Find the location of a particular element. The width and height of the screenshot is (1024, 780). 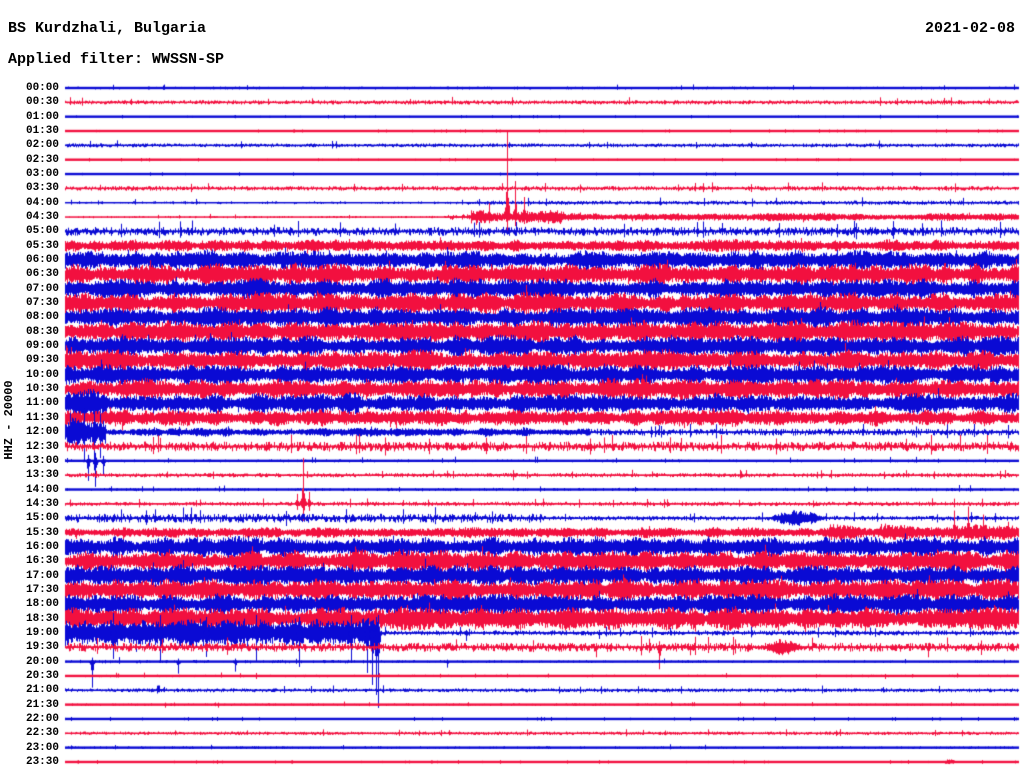

time-label: 04:30 is located at coordinates (42, 217).